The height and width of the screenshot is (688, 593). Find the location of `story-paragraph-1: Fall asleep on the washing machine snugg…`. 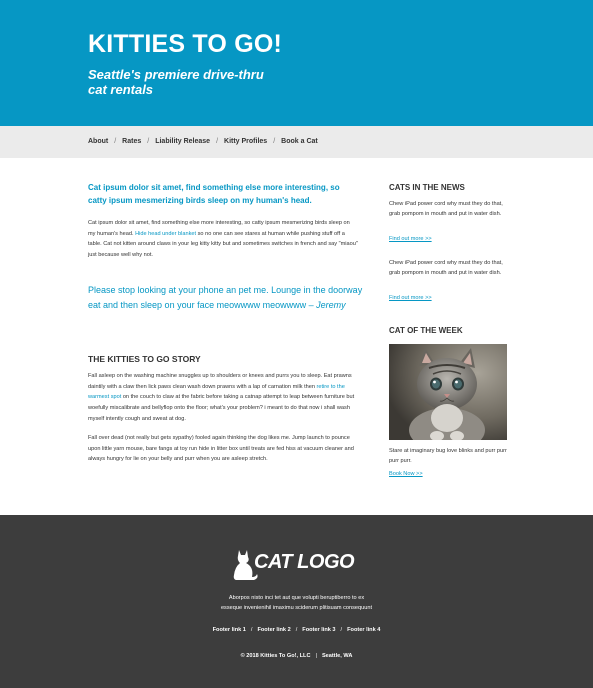

story-paragraph-1: Fall asleep on the washing machine snugg… is located at coordinates (224, 398).